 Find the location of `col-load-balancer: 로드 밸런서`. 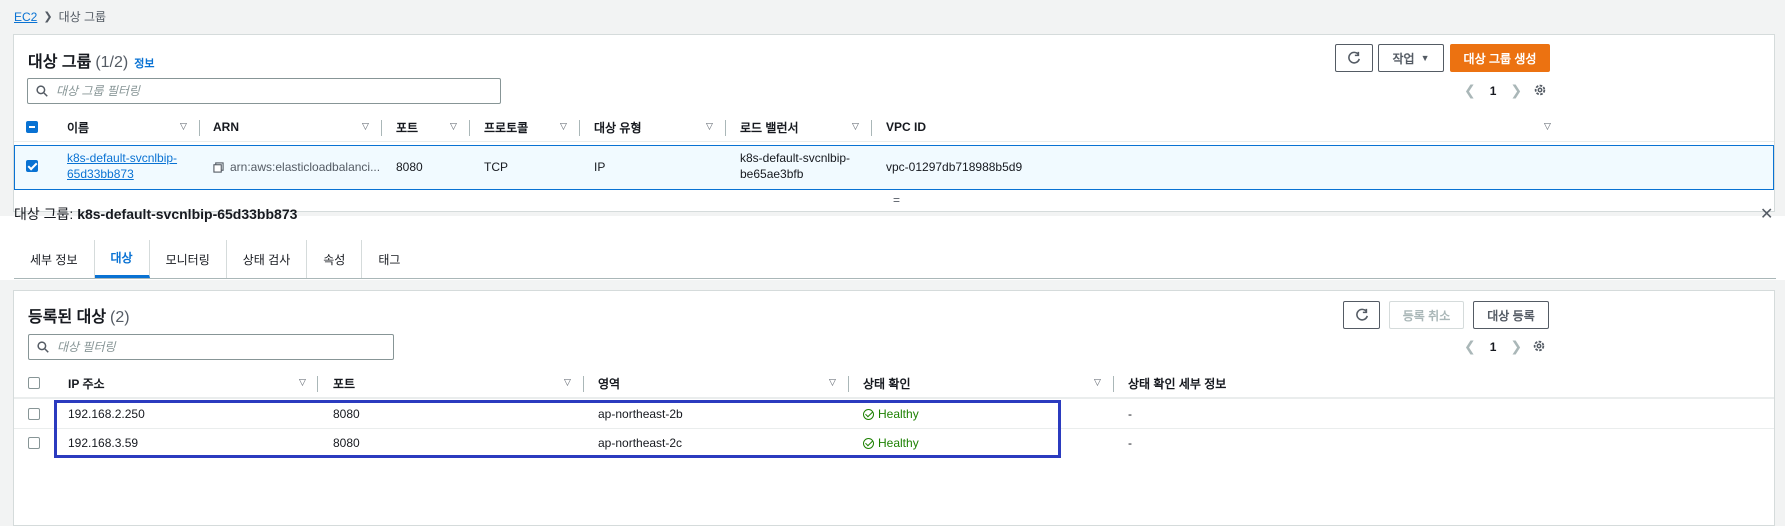

col-load-balancer: 로드 밸런서 is located at coordinates (769, 127).